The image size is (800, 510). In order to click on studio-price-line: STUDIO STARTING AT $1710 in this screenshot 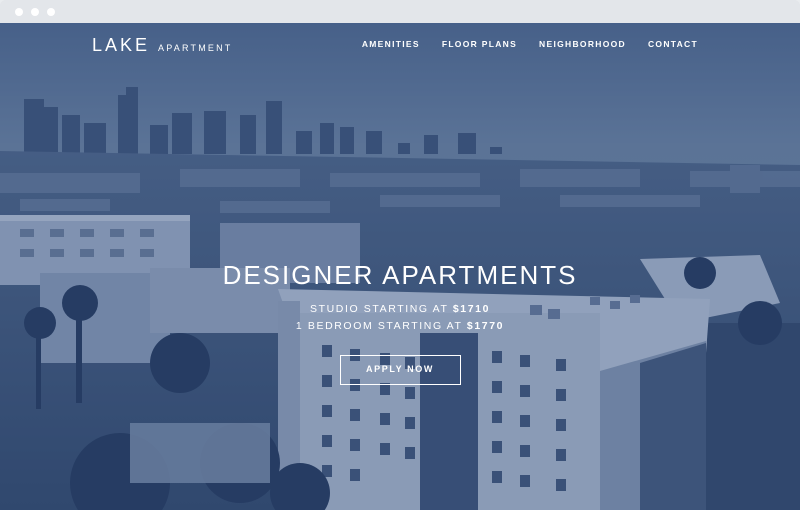, I will do `click(400, 309)`.